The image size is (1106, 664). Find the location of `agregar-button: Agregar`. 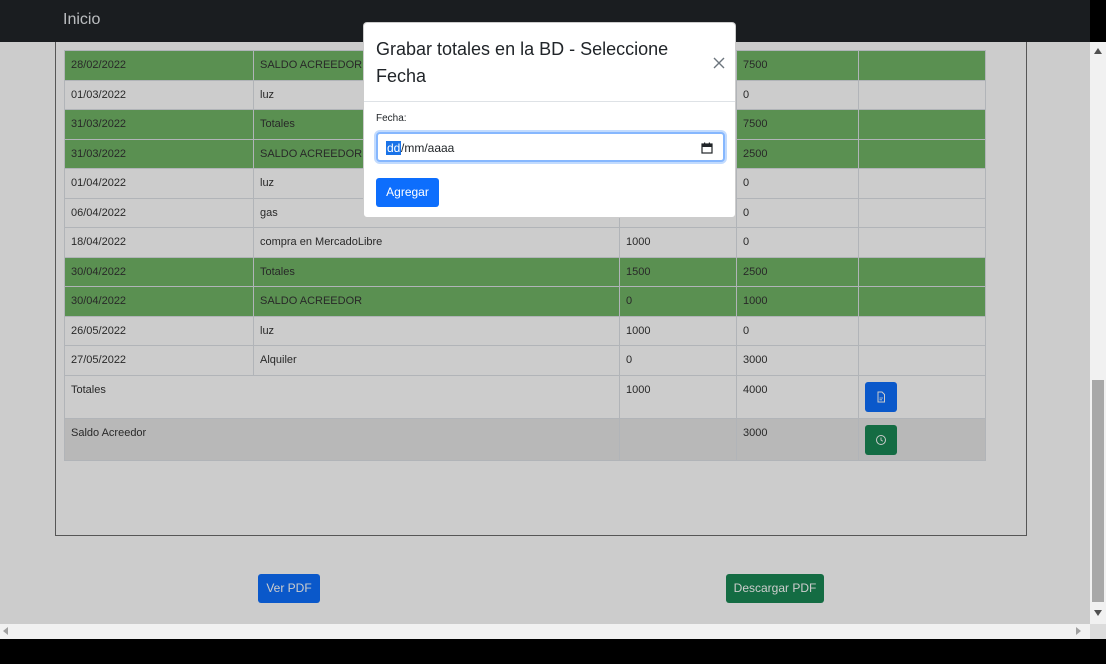

agregar-button: Agregar is located at coordinates (407, 192).